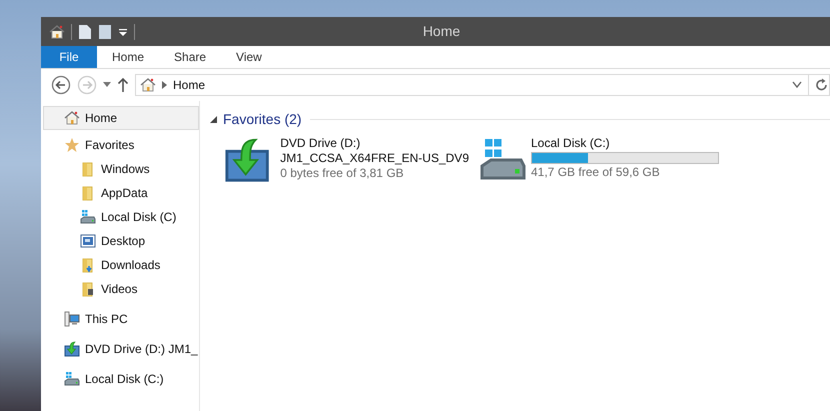  I want to click on nav-item-label: Favorites, so click(109, 145).